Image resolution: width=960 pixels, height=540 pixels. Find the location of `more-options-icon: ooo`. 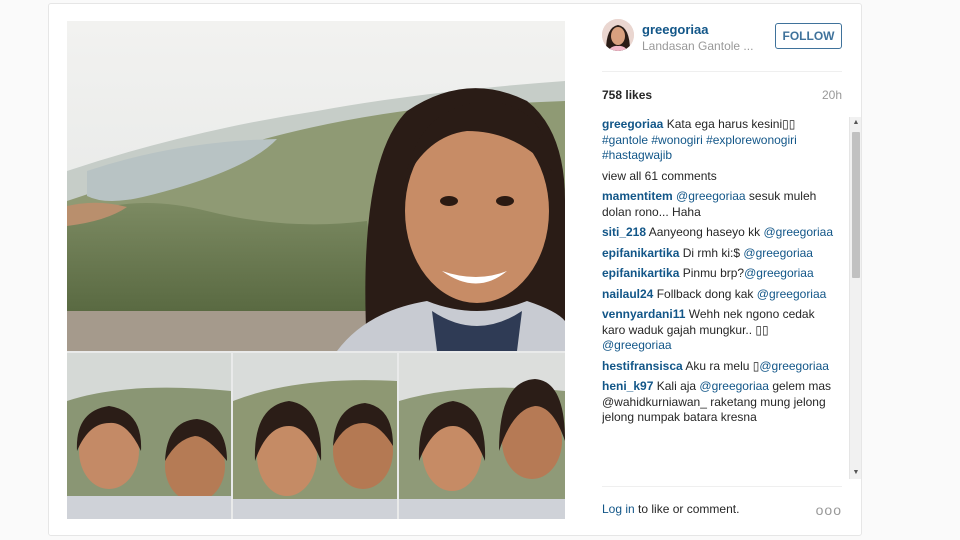

more-options-icon: ooo is located at coordinates (829, 510).